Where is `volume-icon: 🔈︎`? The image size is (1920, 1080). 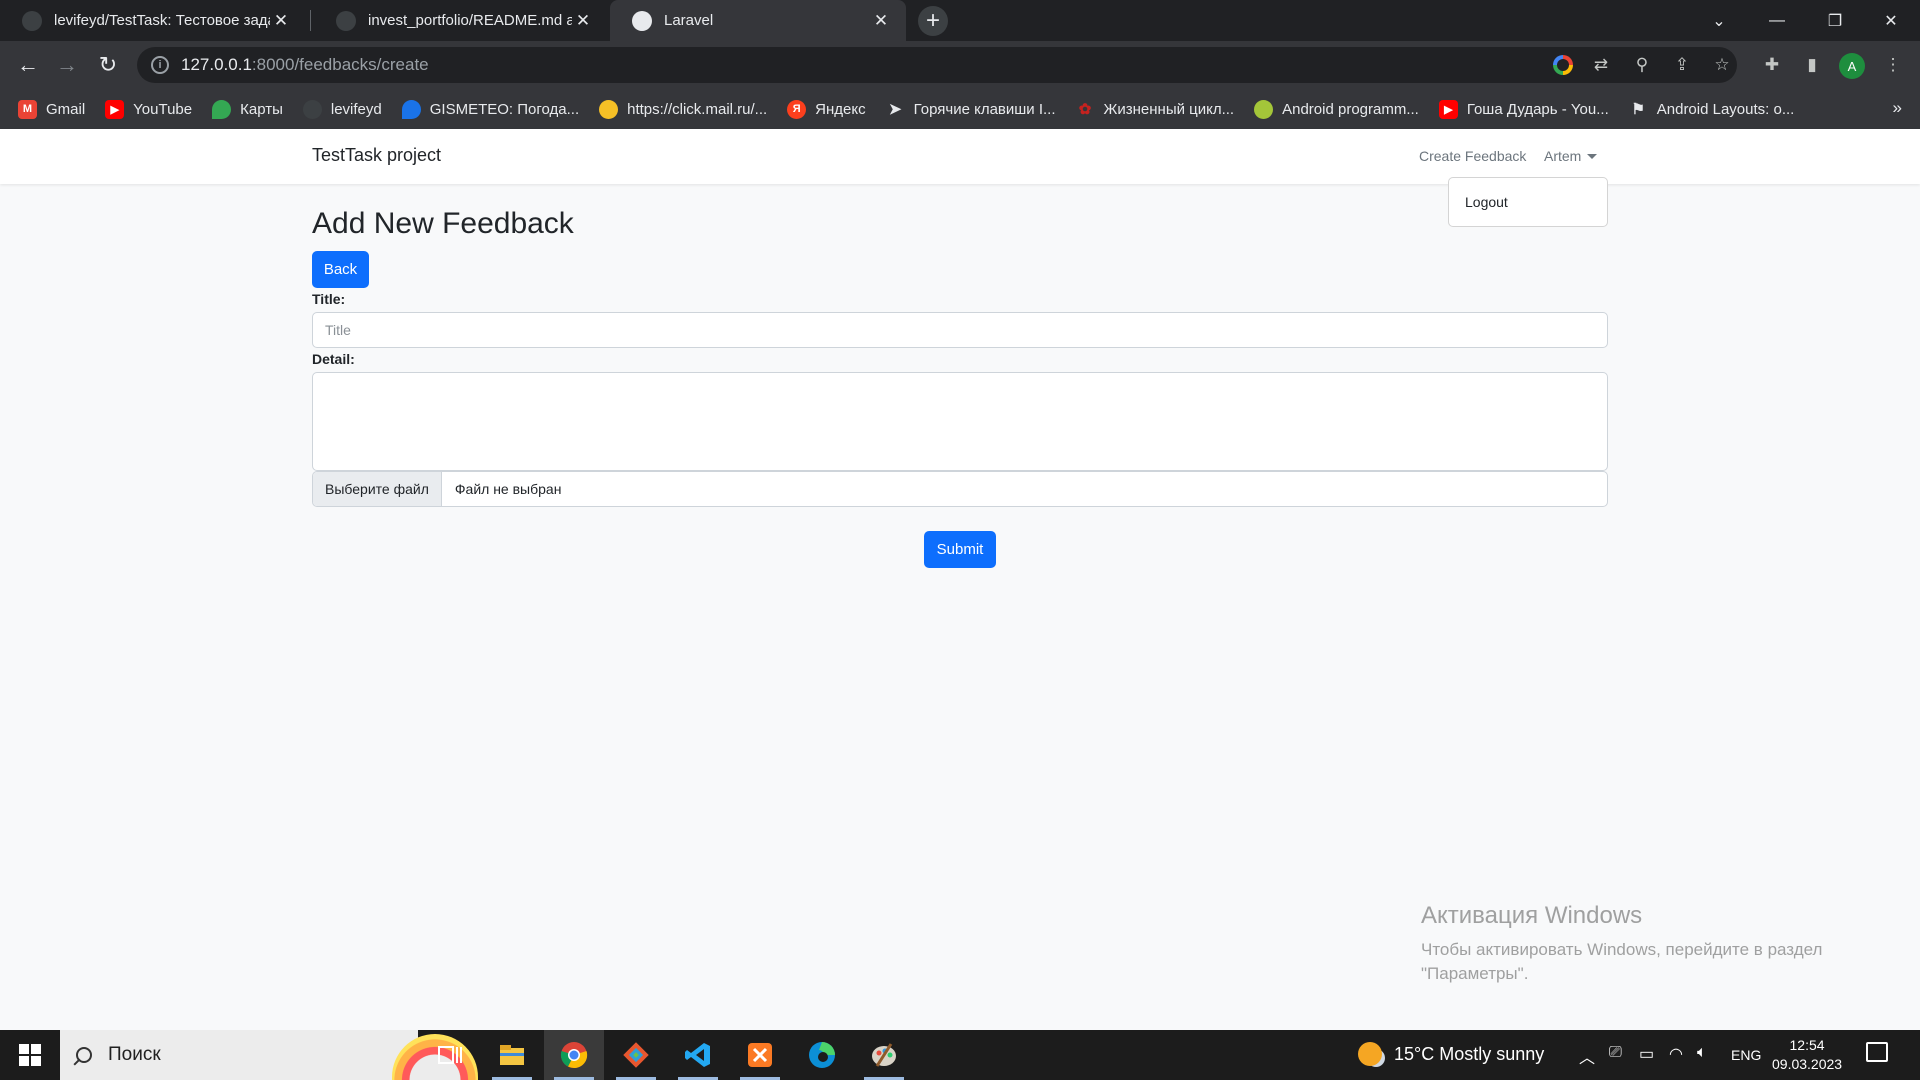 volume-icon: 🔈︎ is located at coordinates (1702, 1053).